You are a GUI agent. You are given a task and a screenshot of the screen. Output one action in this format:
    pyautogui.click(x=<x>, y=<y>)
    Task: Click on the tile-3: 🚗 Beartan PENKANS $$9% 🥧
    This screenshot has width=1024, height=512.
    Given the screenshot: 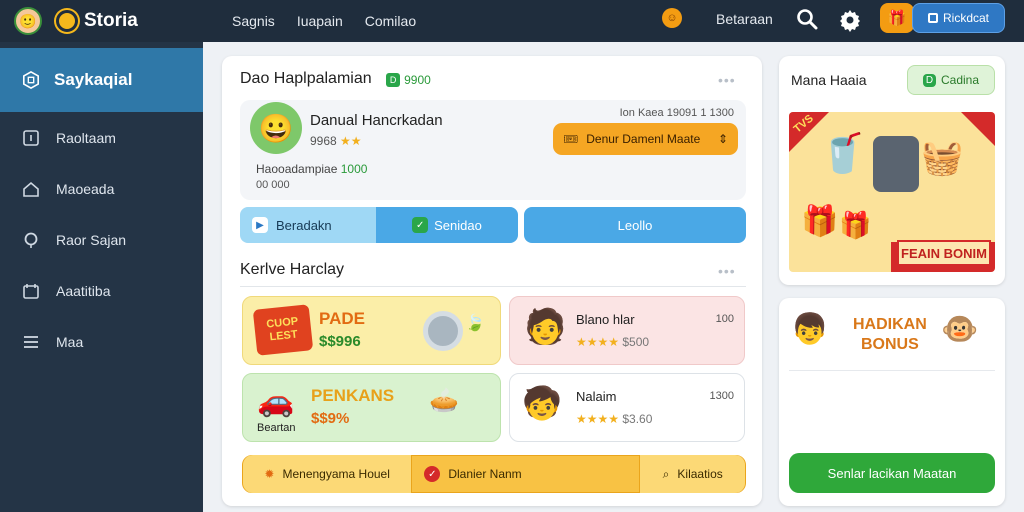 What is the action you would take?
    pyautogui.click(x=371, y=407)
    